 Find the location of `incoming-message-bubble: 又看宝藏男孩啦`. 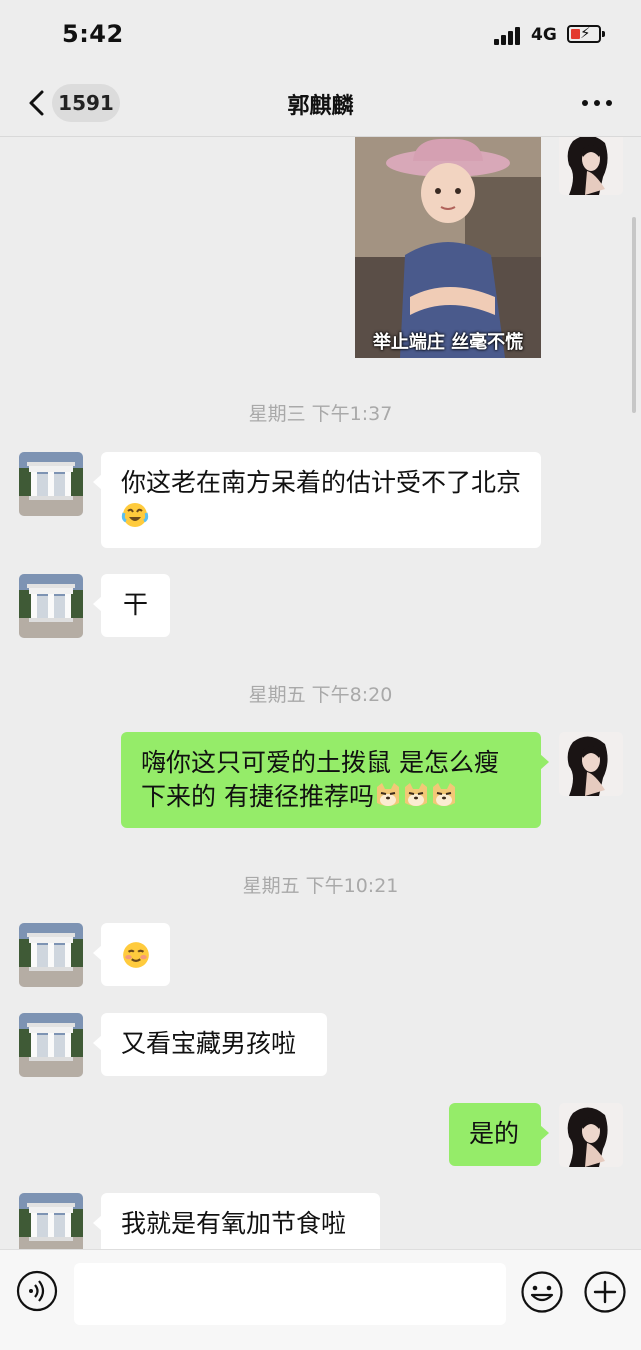

incoming-message-bubble: 又看宝藏男孩啦 is located at coordinates (210, 1044).